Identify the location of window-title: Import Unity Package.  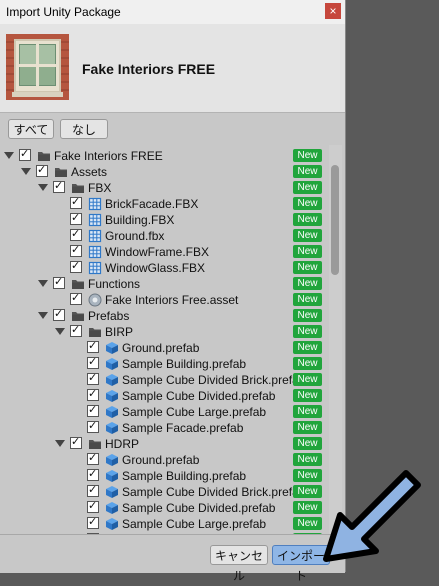
(63, 12).